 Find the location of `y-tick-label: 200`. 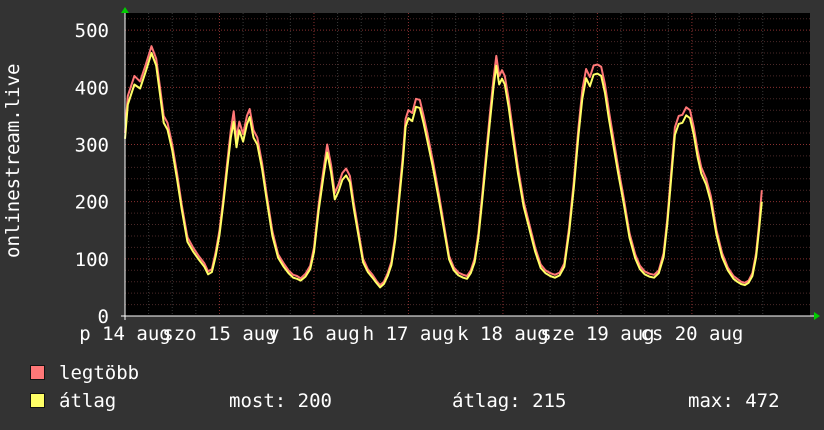

y-tick-label: 200 is located at coordinates (92, 203).